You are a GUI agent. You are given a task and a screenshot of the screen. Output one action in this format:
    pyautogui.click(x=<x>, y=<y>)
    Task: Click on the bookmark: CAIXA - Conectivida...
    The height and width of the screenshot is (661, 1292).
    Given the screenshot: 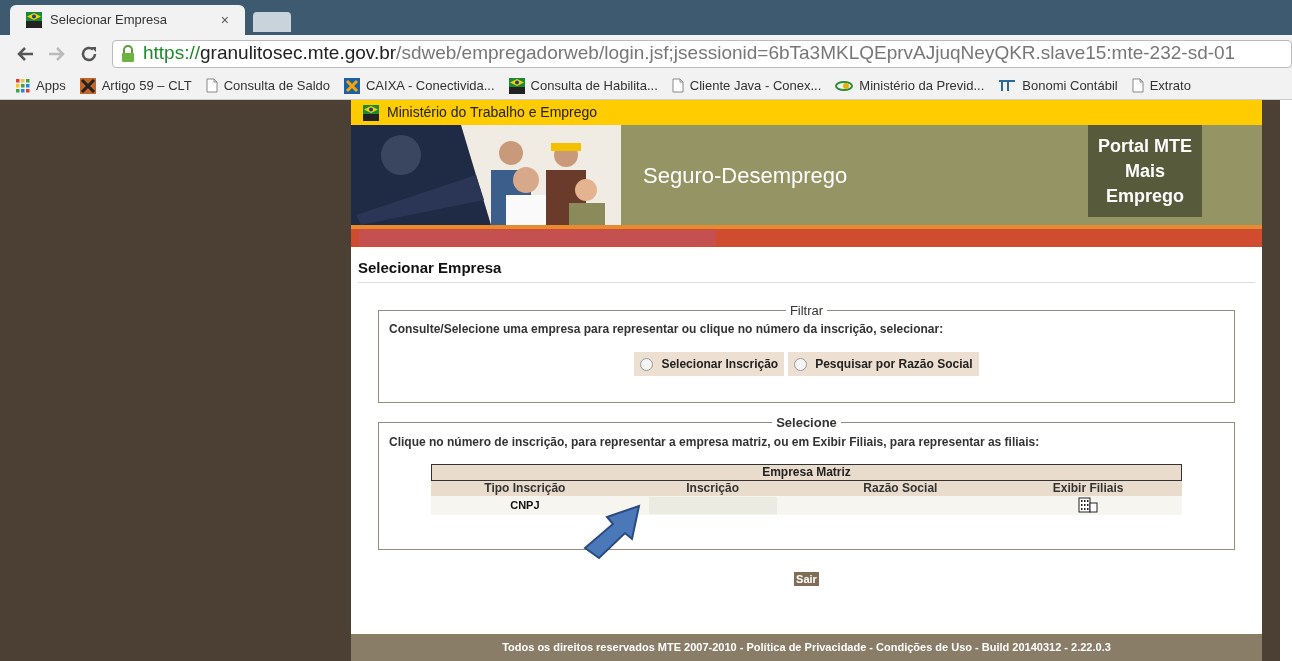 What is the action you would take?
    pyautogui.click(x=419, y=85)
    